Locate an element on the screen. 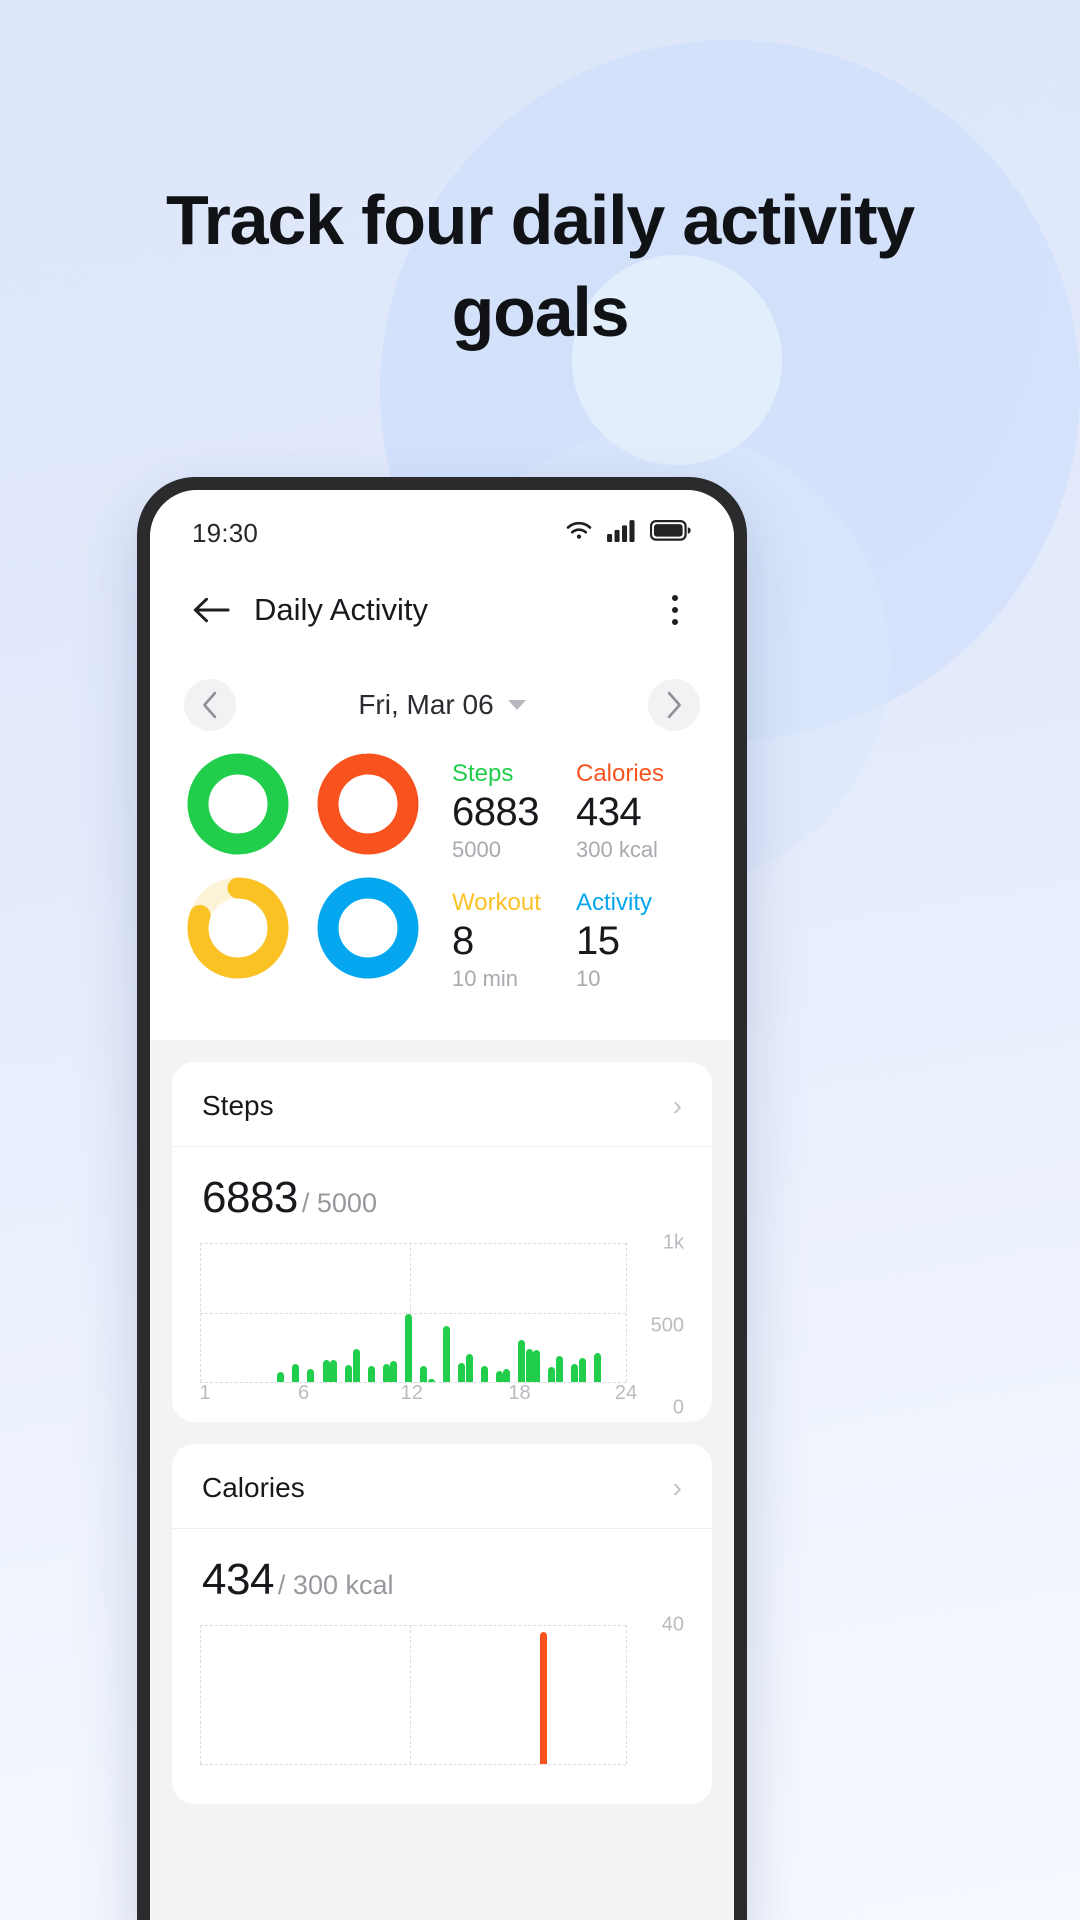 Image resolution: width=1080 pixels, height=1920 pixels. current-date-label: Fri, Mar 06 is located at coordinates (426, 704).